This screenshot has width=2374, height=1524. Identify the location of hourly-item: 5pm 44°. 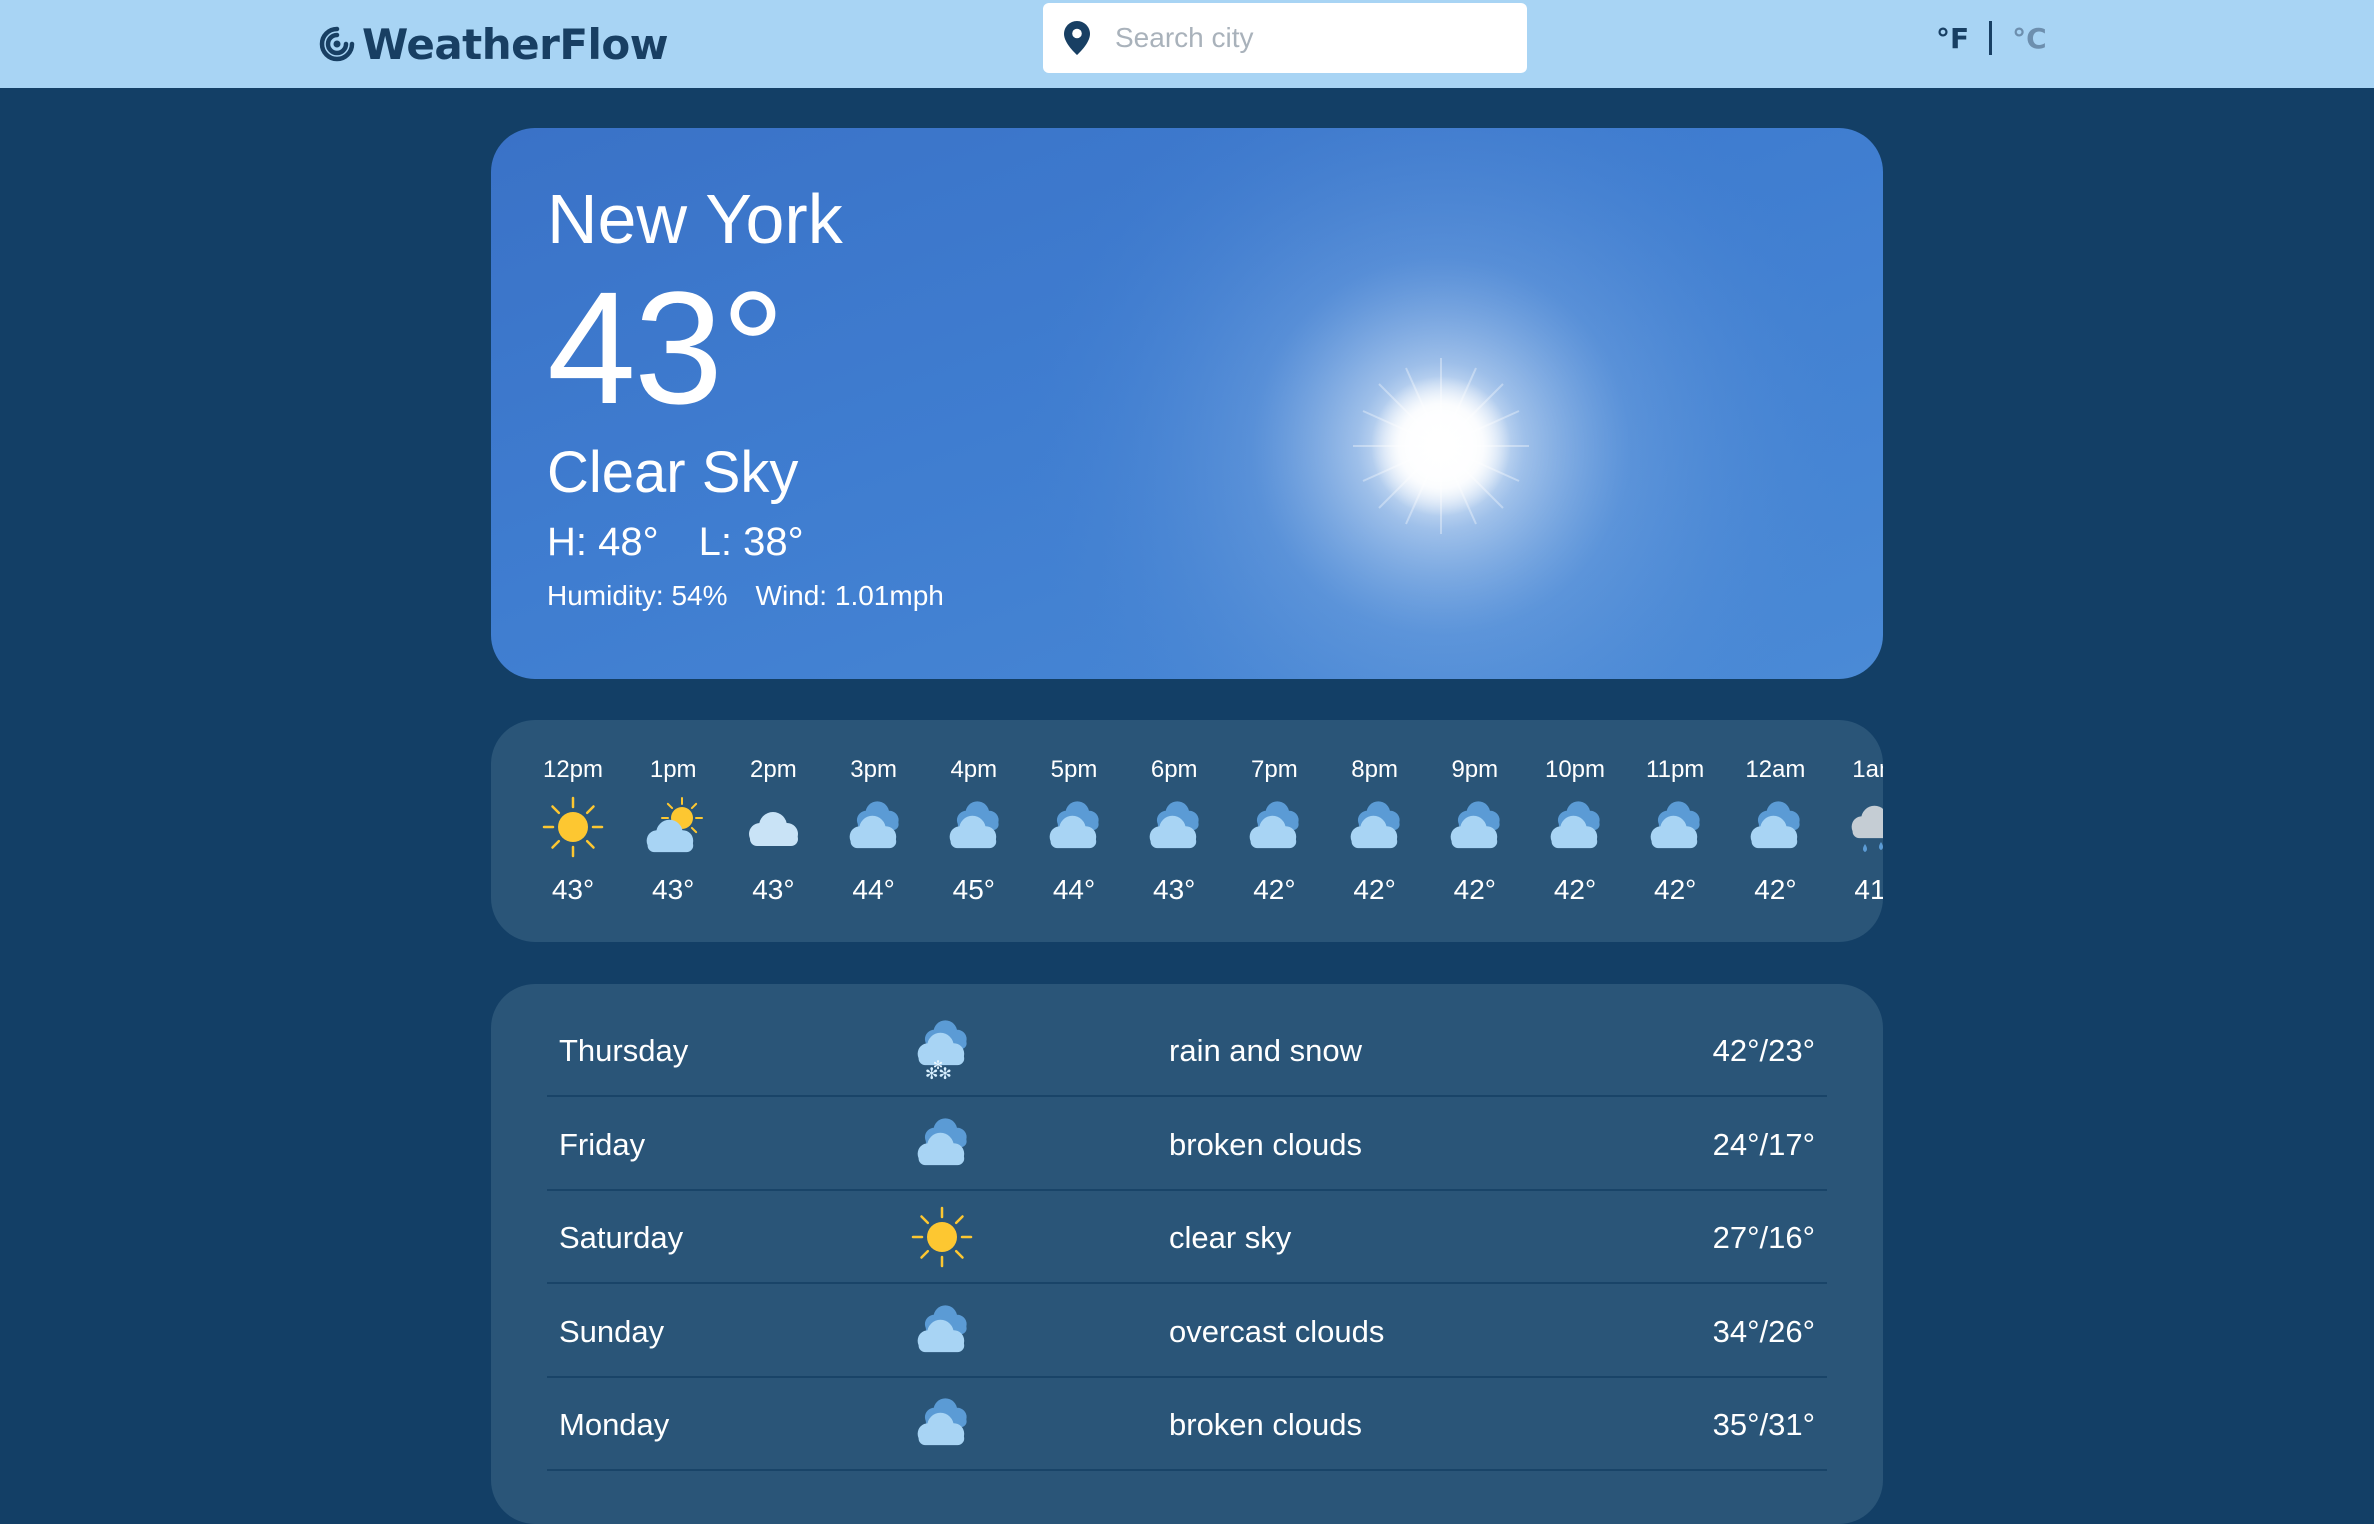
(1074, 831).